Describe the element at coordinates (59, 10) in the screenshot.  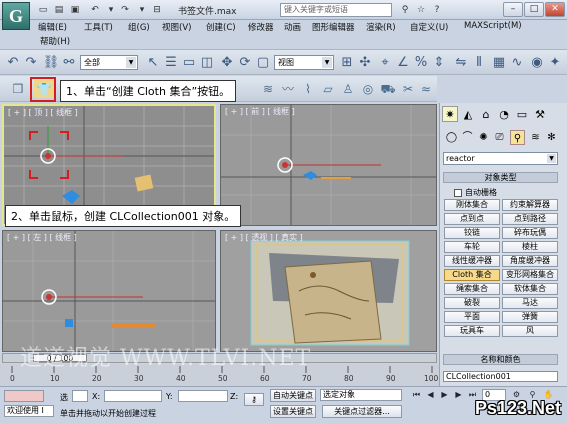
I see `open-file-icon: ▤` at that location.